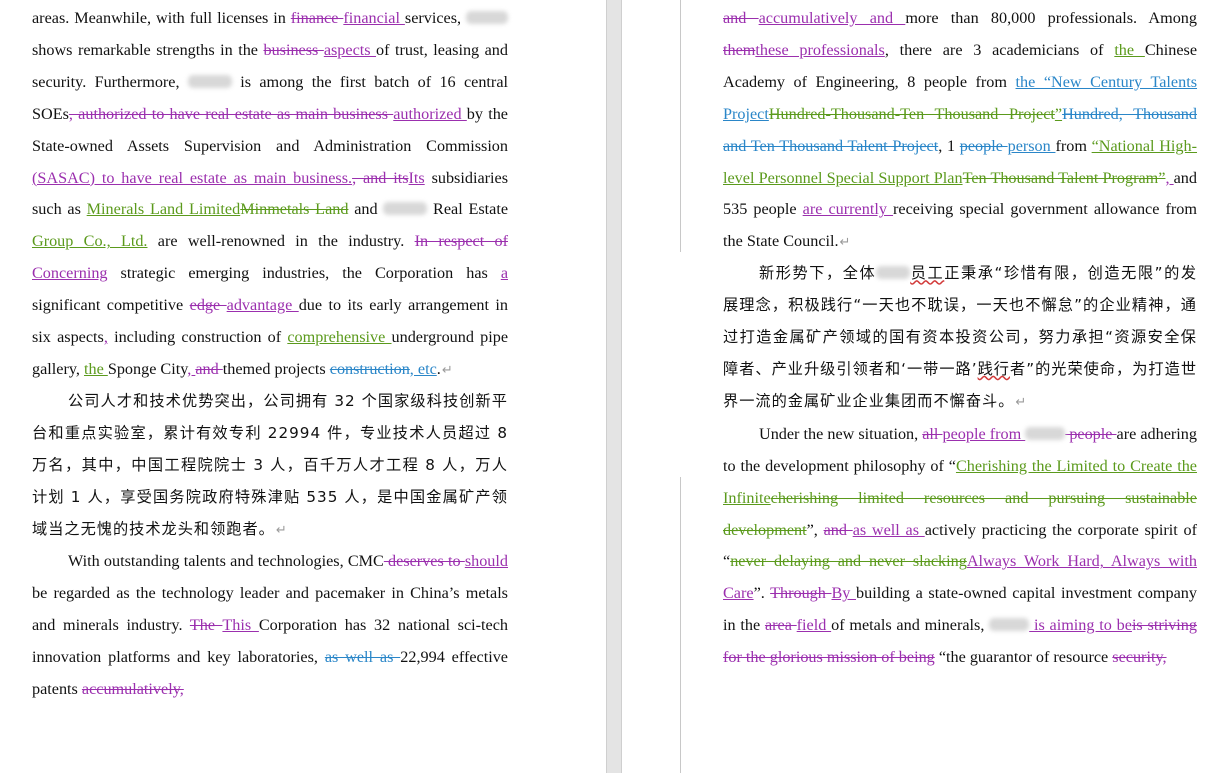 The width and height of the screenshot is (1217, 773). I want to click on tracked-insertion: should, so click(486, 561).